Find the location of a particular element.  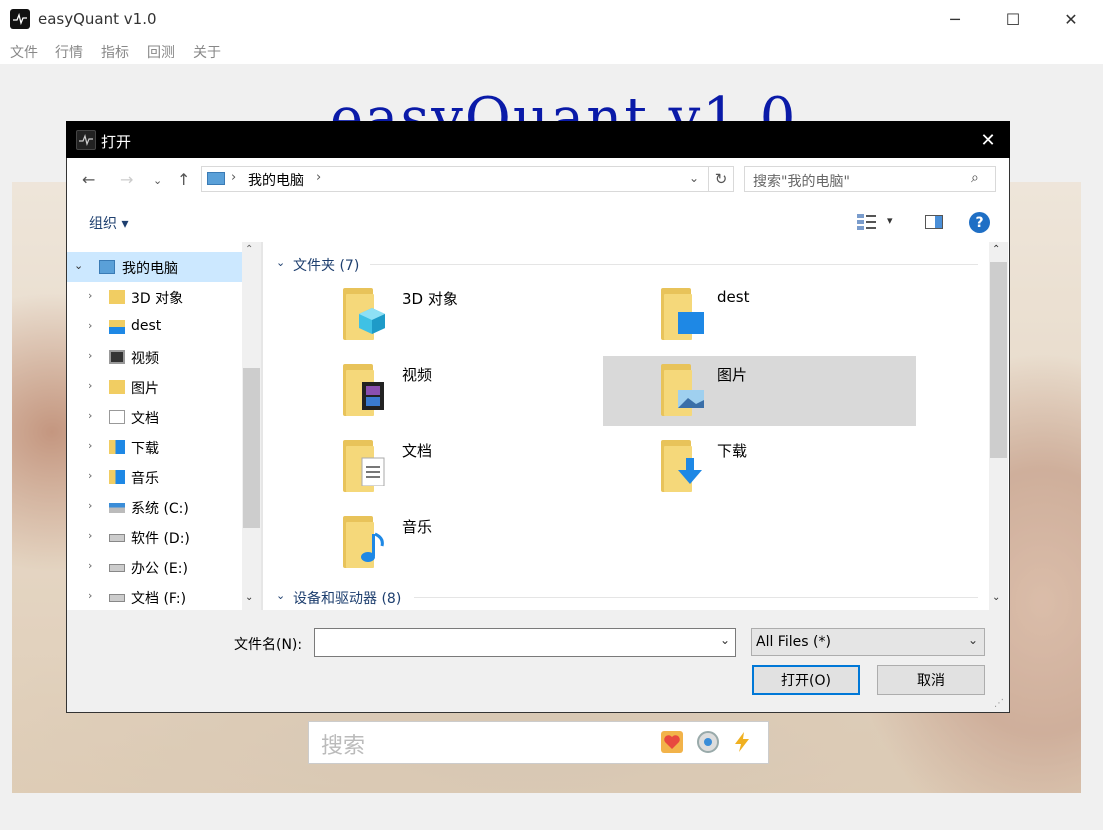

folder-item-dest: dest is located at coordinates (759, 315).